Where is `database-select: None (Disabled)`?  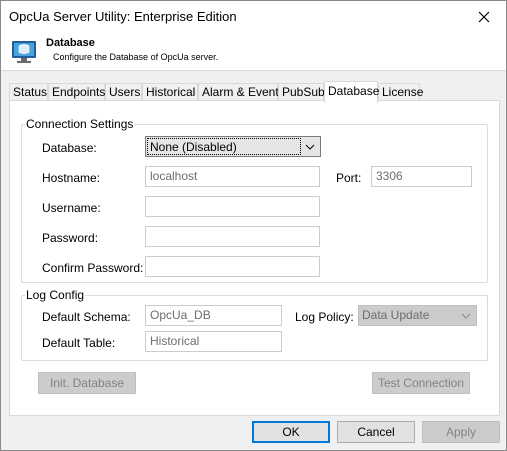
database-select: None (Disabled) is located at coordinates (233, 146).